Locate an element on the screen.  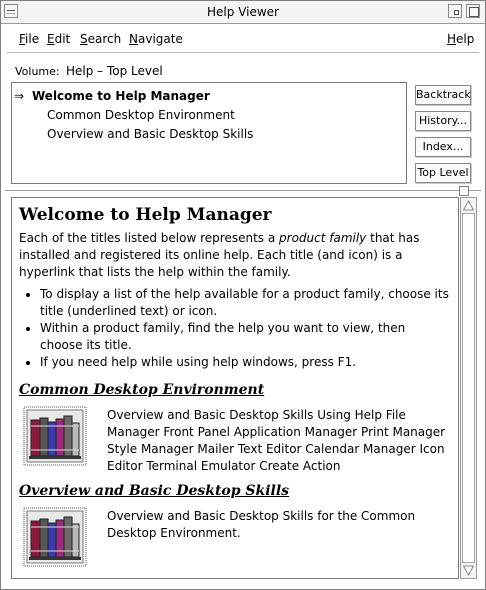
topic-item: Common Desktop Environment is located at coordinates (141, 115).